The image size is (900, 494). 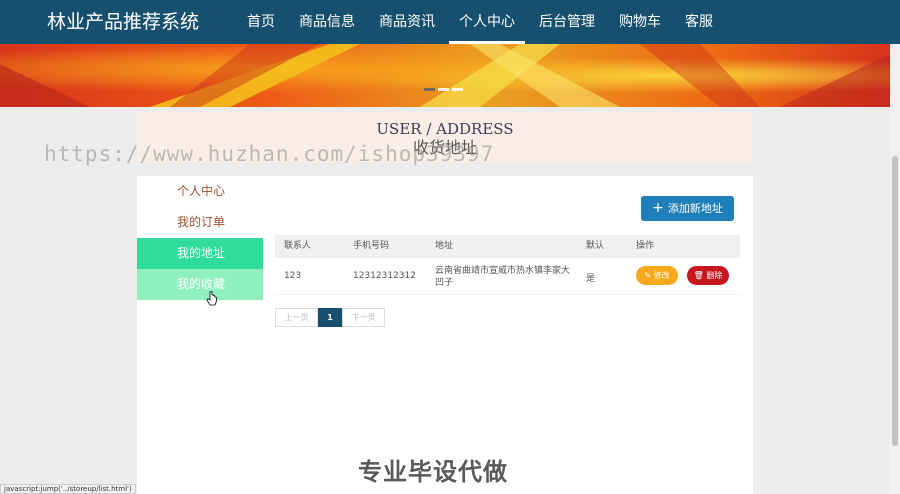 I want to click on nav-user-center: 个人中心, so click(x=487, y=22).